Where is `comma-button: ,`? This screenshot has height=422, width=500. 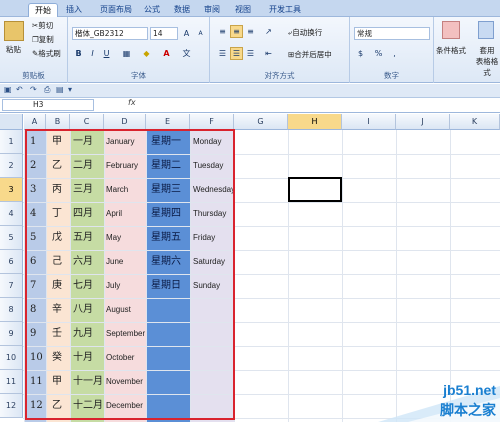 comma-button: , is located at coordinates (394, 53).